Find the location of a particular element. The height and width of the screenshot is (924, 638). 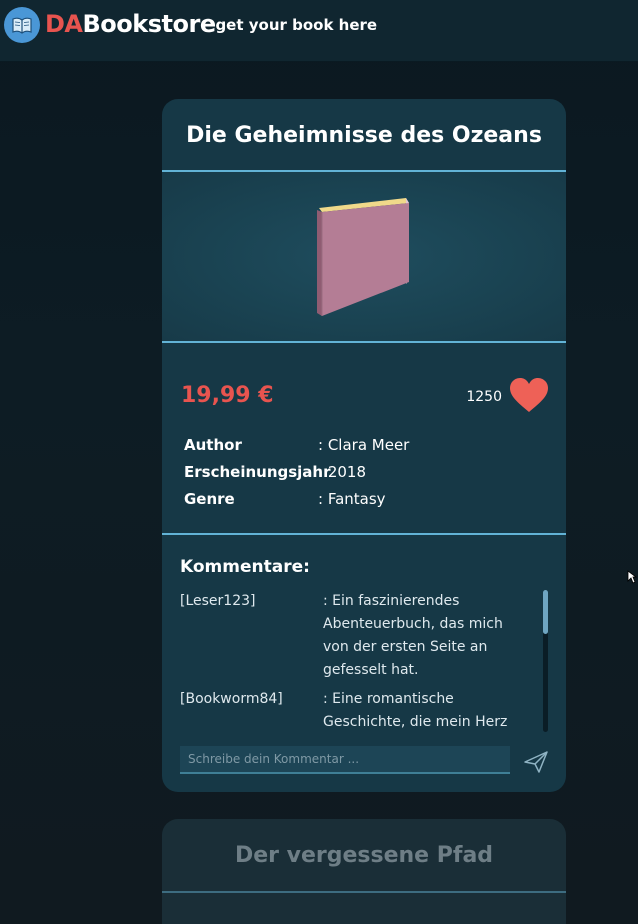

detail-label: Author is located at coordinates (213, 445).